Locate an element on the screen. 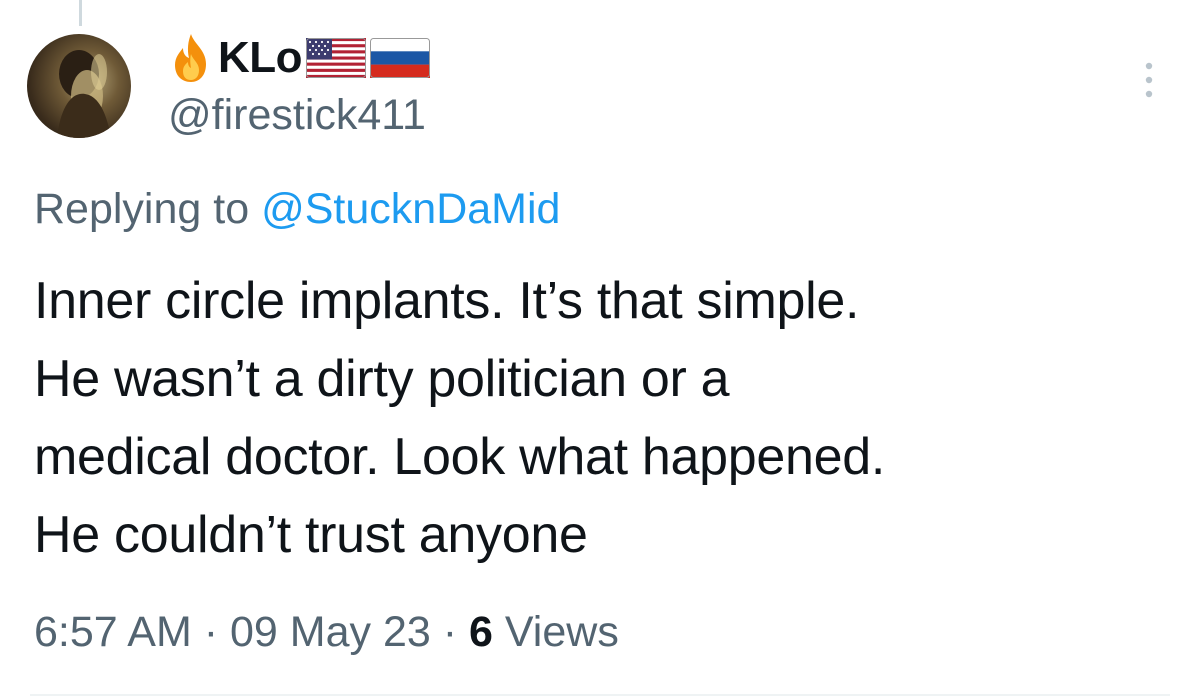 The image size is (1200, 700). tweet-time: 6:57 AM is located at coordinates (113, 632).